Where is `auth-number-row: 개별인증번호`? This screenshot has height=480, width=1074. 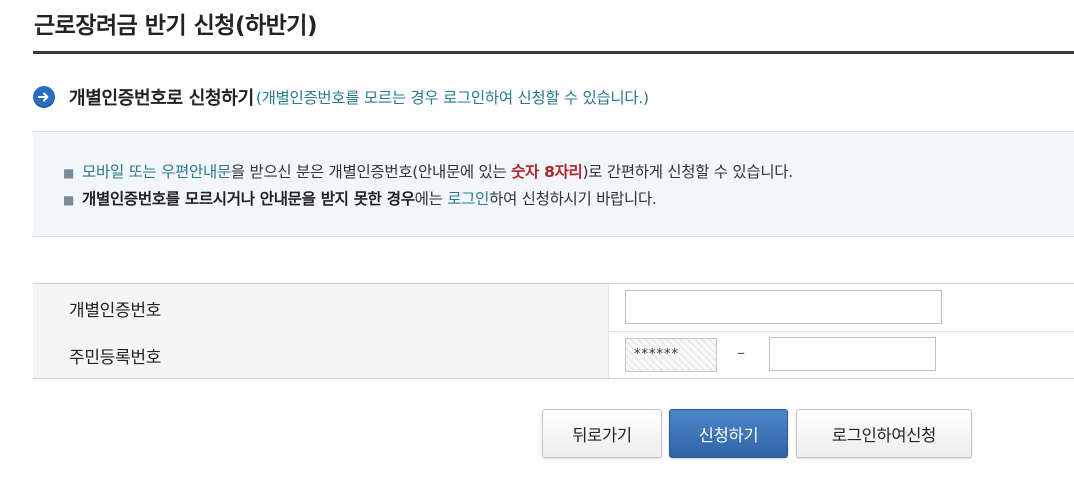 auth-number-row: 개별인증번호 is located at coordinates (553, 308).